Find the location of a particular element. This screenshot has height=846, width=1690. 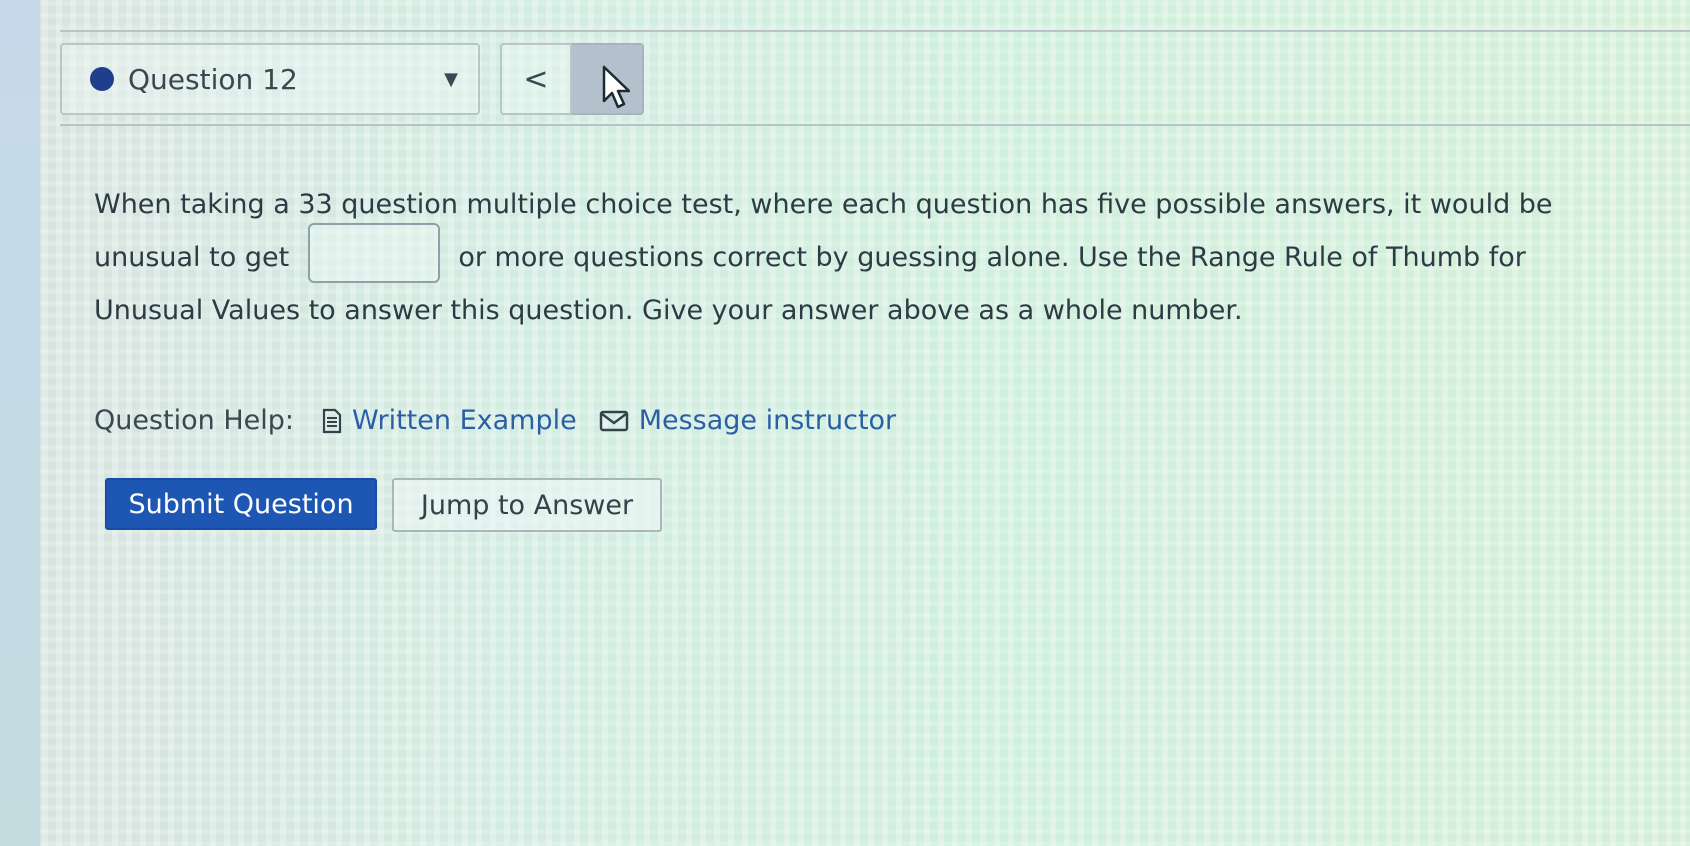

document-icon is located at coordinates (332, 420).